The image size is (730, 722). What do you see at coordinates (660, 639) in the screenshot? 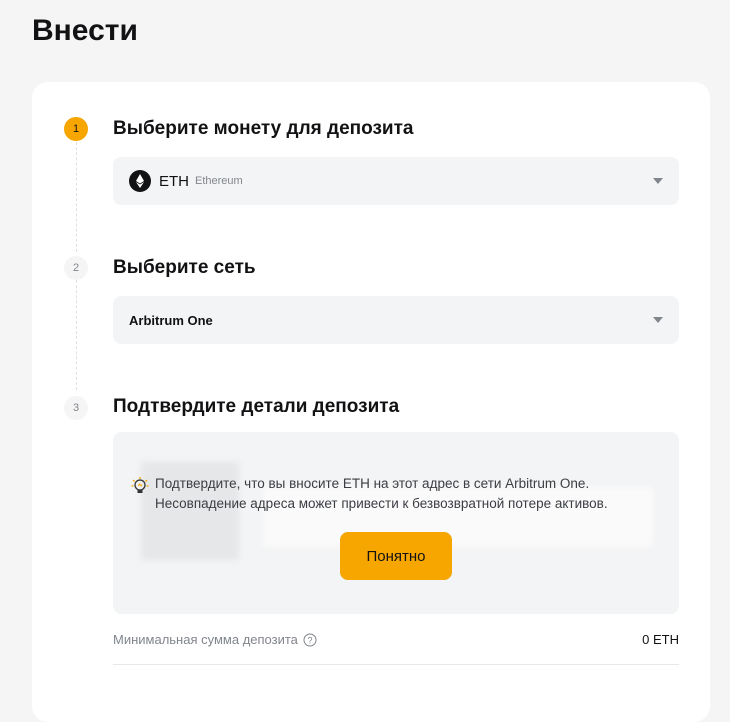
I see `min-deposit-value: 0 ETH` at bounding box center [660, 639].